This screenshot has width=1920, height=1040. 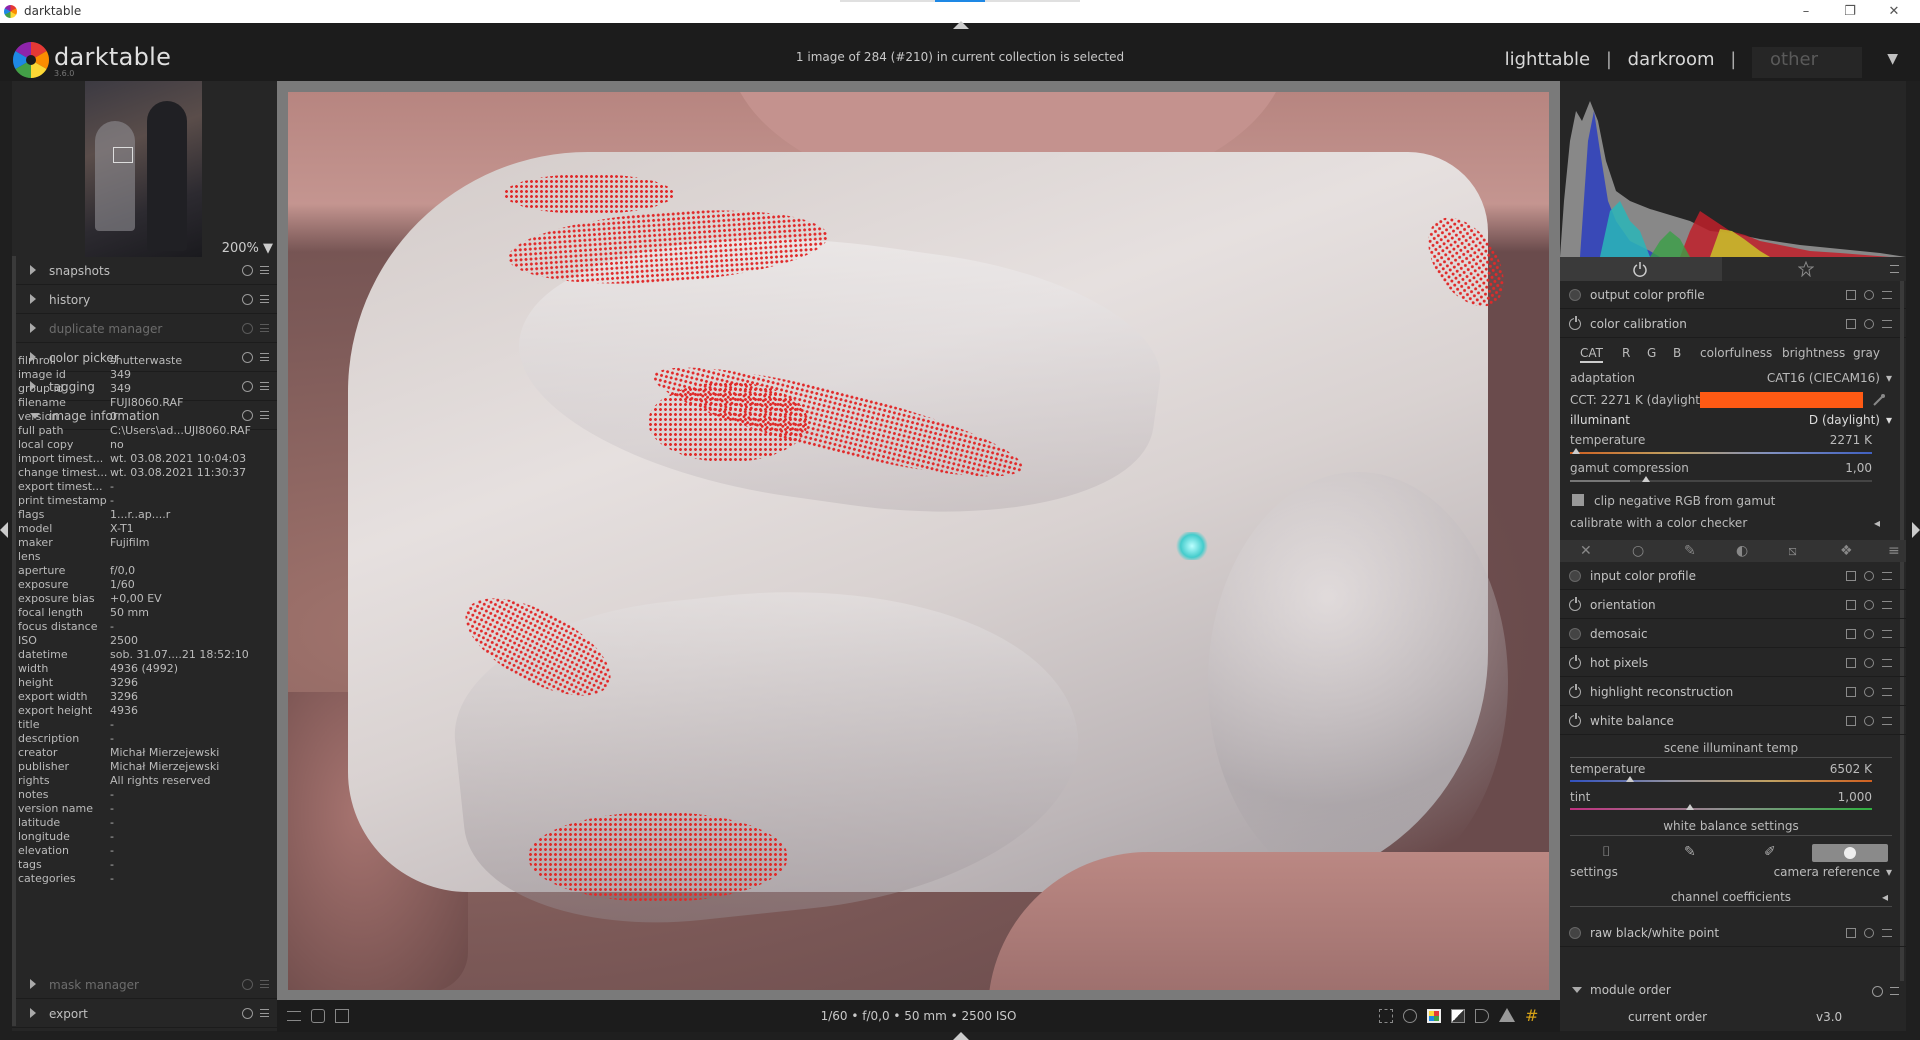 What do you see at coordinates (1806, 11) in the screenshot?
I see `minimize-button: –` at bounding box center [1806, 11].